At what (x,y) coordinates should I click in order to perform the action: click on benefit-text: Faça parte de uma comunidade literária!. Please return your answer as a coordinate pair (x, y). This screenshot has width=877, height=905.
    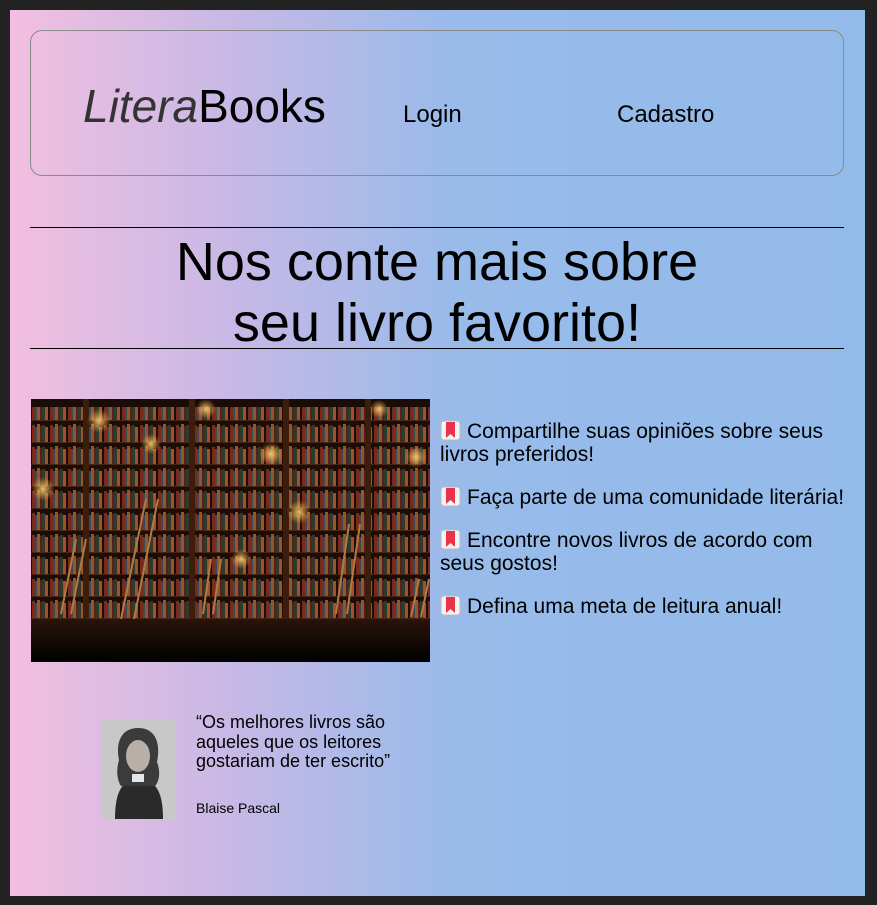
    Looking at the image, I should click on (656, 497).